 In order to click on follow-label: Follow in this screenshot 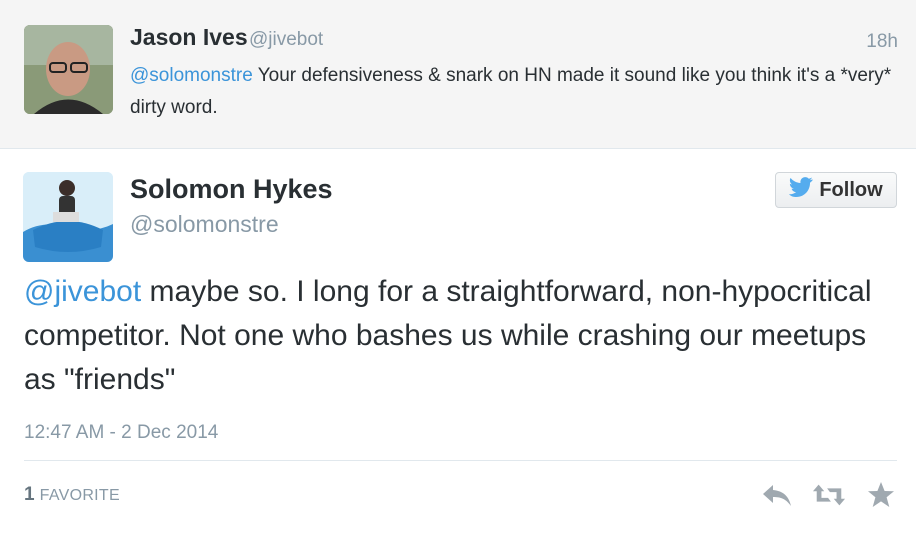, I will do `click(851, 189)`.